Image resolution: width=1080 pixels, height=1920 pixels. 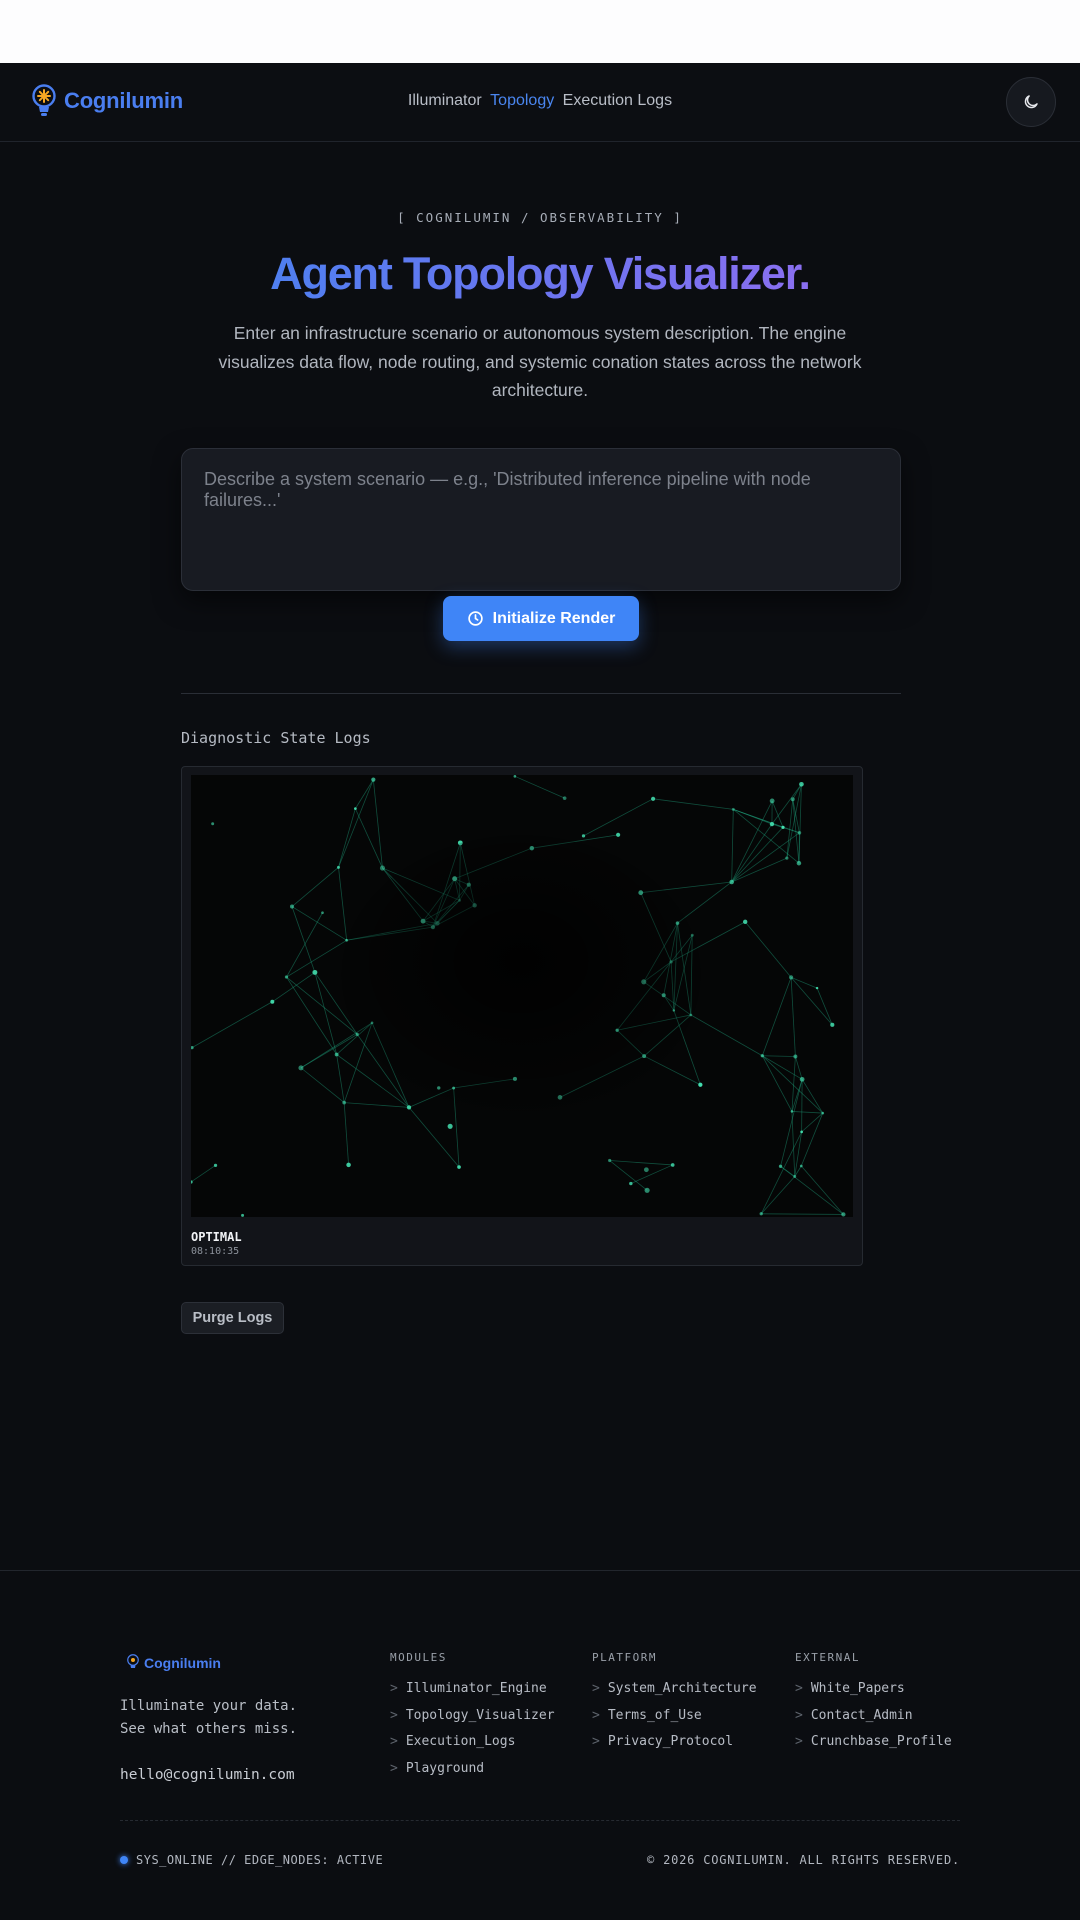 I want to click on hero-eyebrow: [ COGNILUMIN / OBSERVABILITY ], so click(x=540, y=217).